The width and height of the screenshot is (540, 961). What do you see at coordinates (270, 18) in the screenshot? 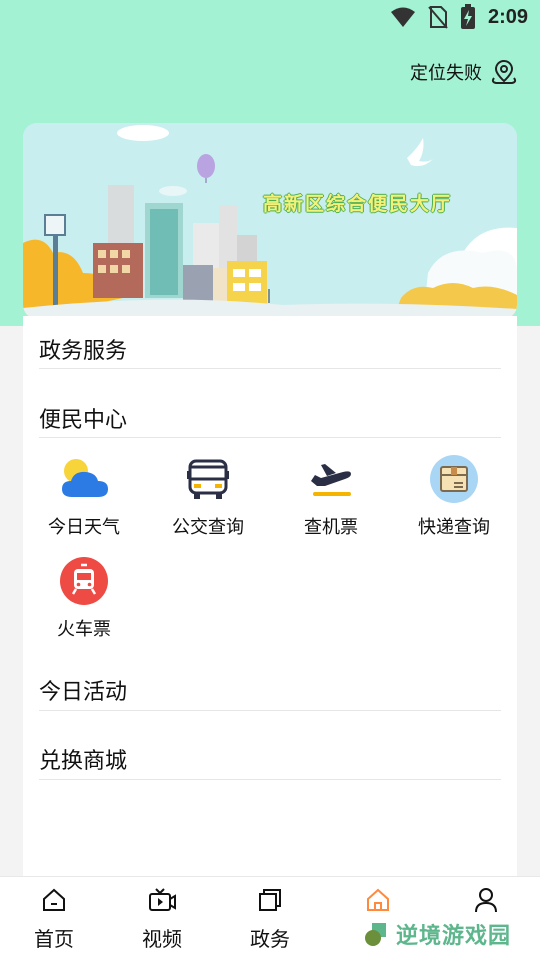
I see `status-bar: 2:09` at bounding box center [270, 18].